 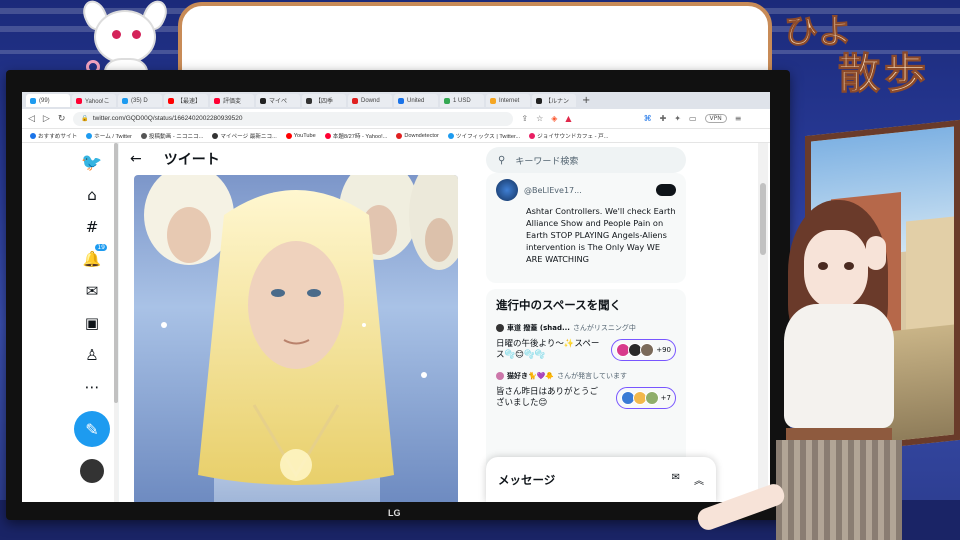 I want to click on page-title: ツイート, so click(x=191, y=160).